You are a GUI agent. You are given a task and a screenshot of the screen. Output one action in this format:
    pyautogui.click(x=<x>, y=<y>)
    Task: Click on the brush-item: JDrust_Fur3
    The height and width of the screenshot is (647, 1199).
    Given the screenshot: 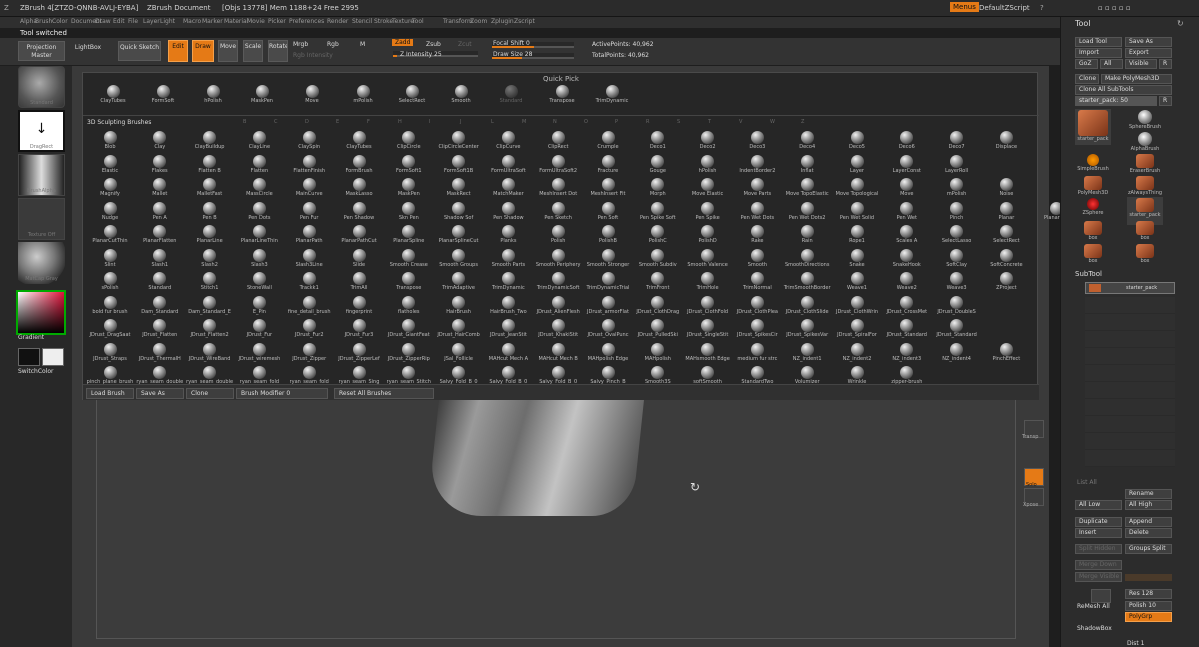 What is the action you would take?
    pyautogui.click(x=359, y=330)
    